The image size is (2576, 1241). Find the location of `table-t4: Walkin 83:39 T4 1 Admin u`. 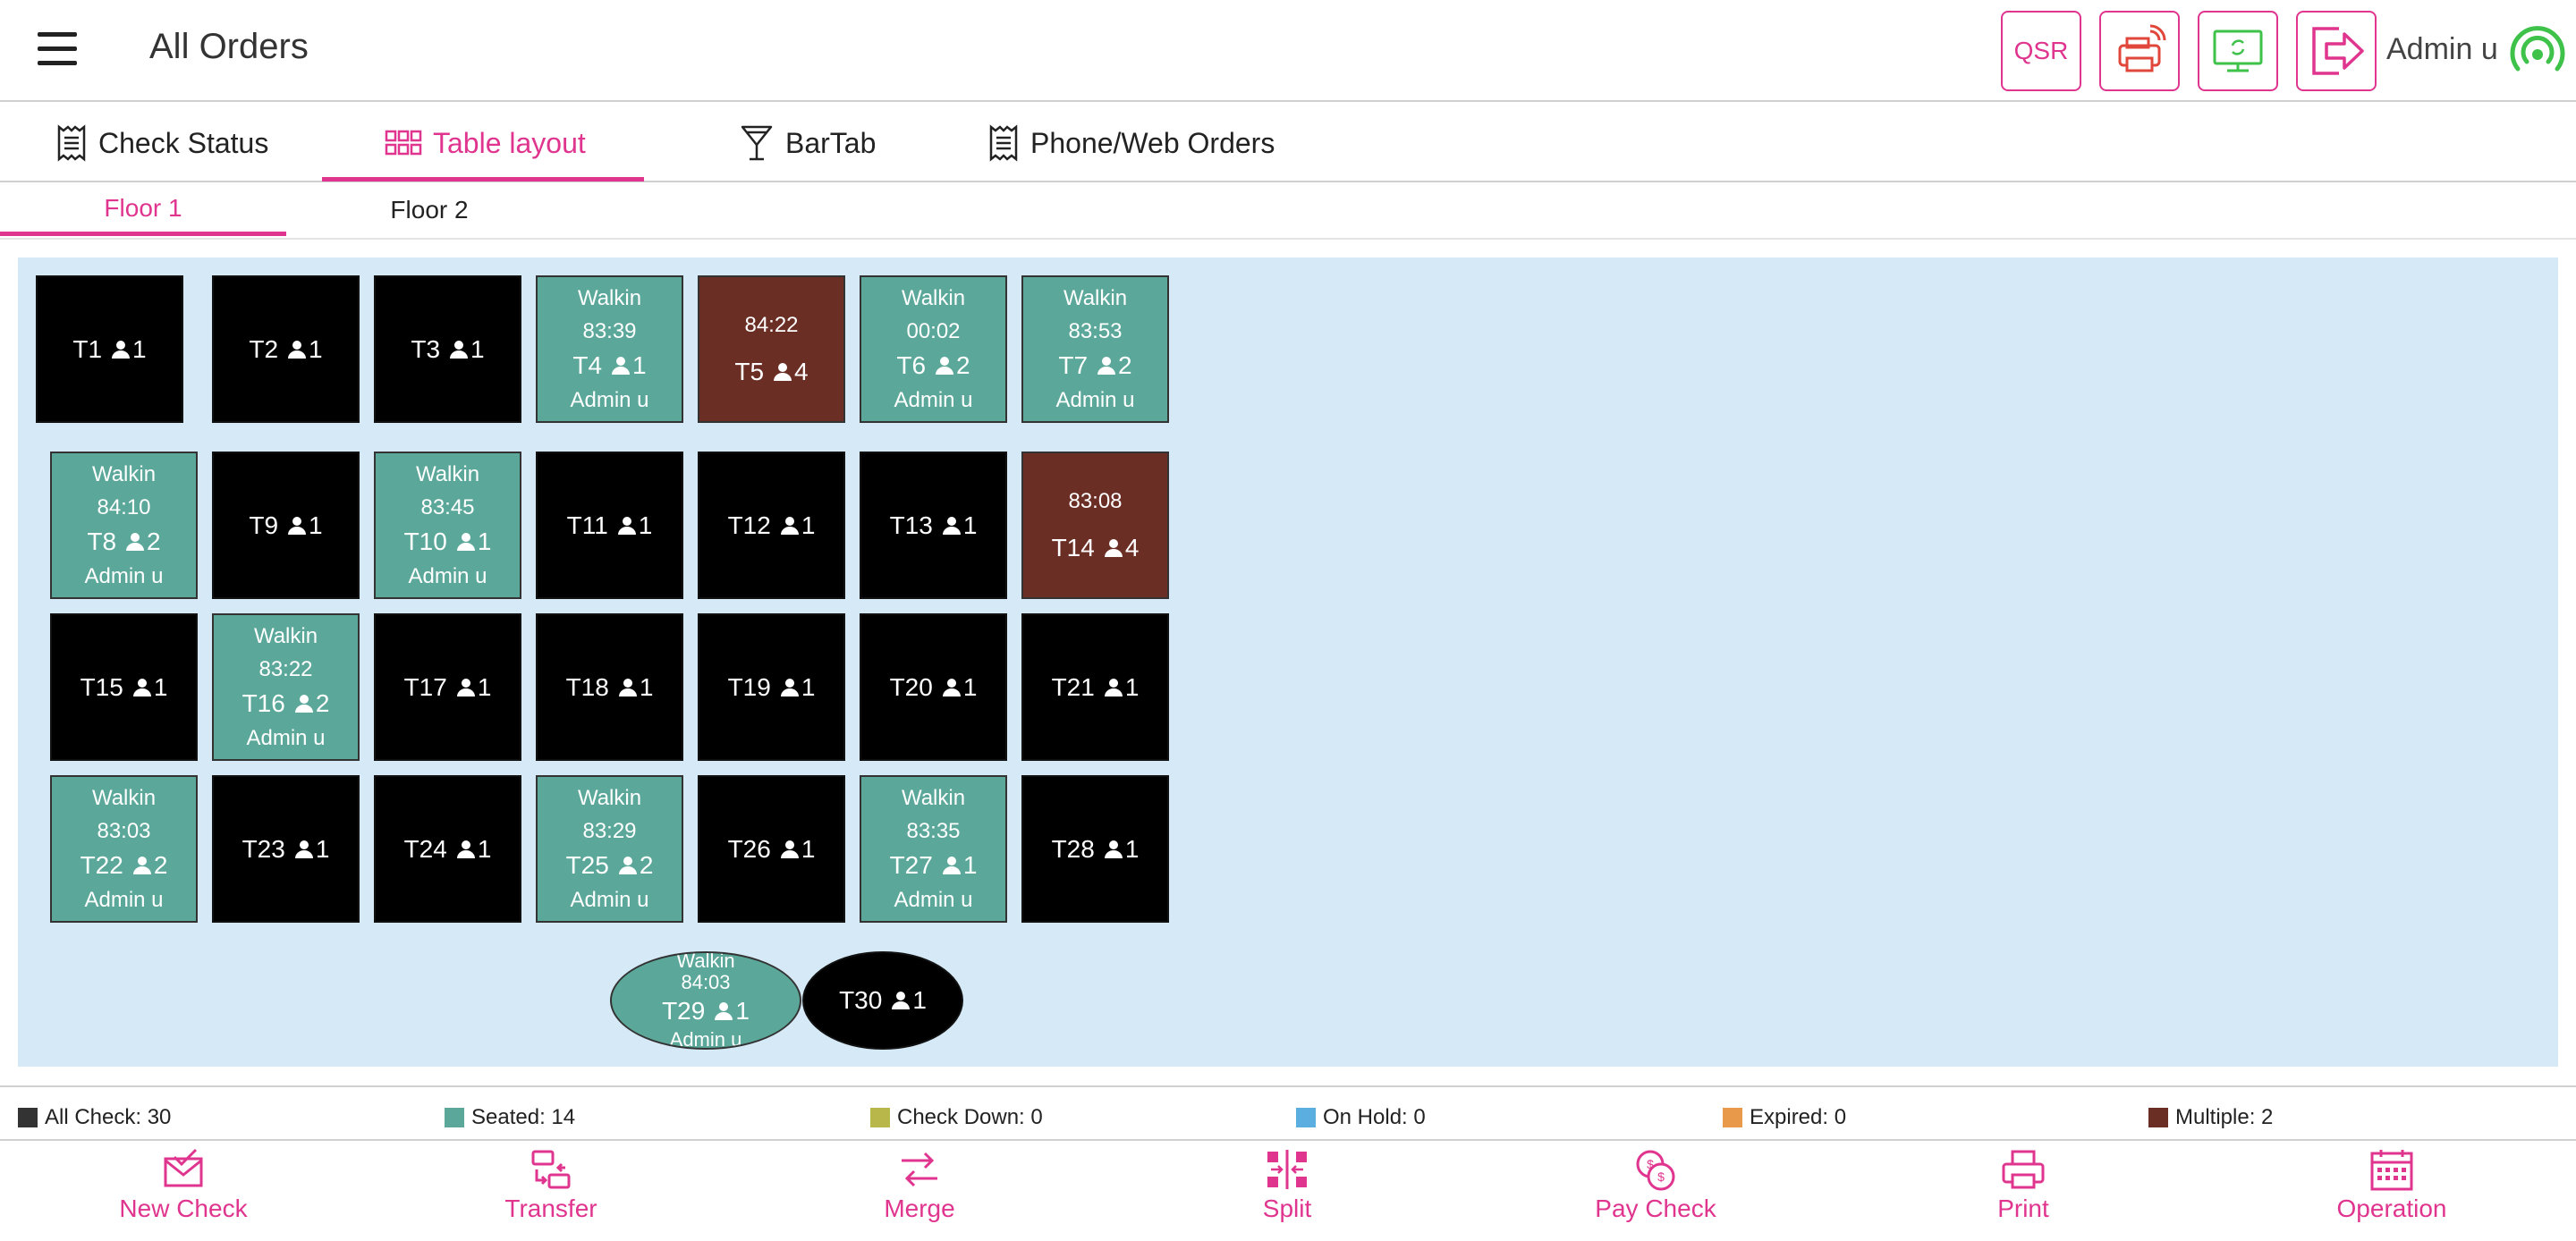

table-t4: Walkin 83:39 T4 1 Admin u is located at coordinates (609, 349).